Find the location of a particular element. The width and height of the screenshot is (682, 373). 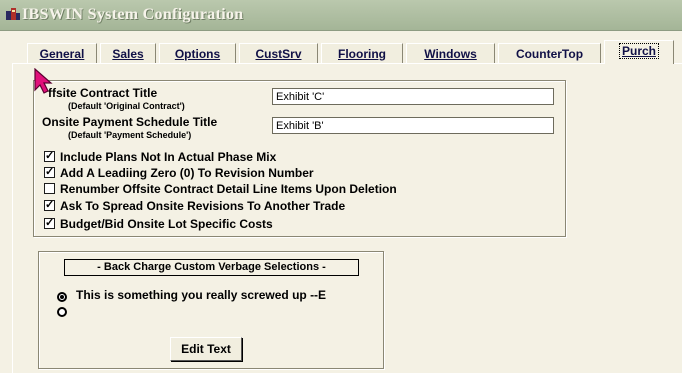

onsite-default-hint: (Default 'Payment Schedule') is located at coordinates (130, 135).